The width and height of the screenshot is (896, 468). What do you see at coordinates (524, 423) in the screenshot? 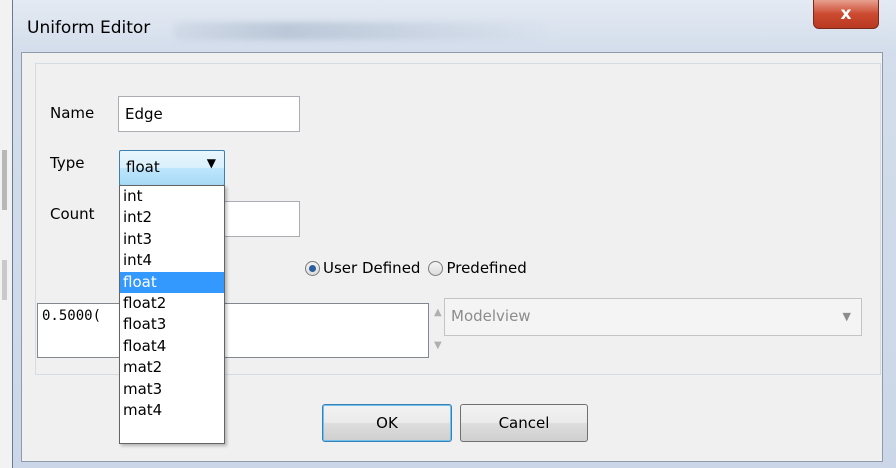
I see `cancel-button: Cancel` at bounding box center [524, 423].